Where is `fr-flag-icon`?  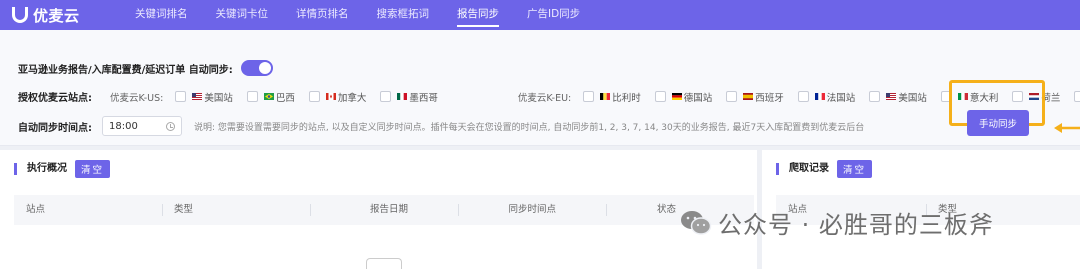 fr-flag-icon is located at coordinates (819, 96).